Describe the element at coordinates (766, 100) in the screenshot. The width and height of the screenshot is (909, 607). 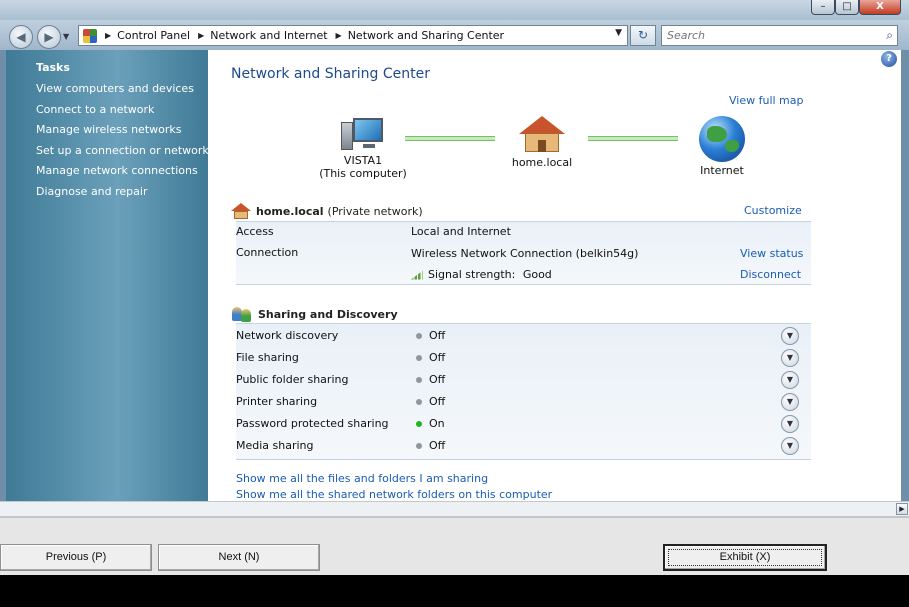
I see `view-full-map-link: View full map` at that location.